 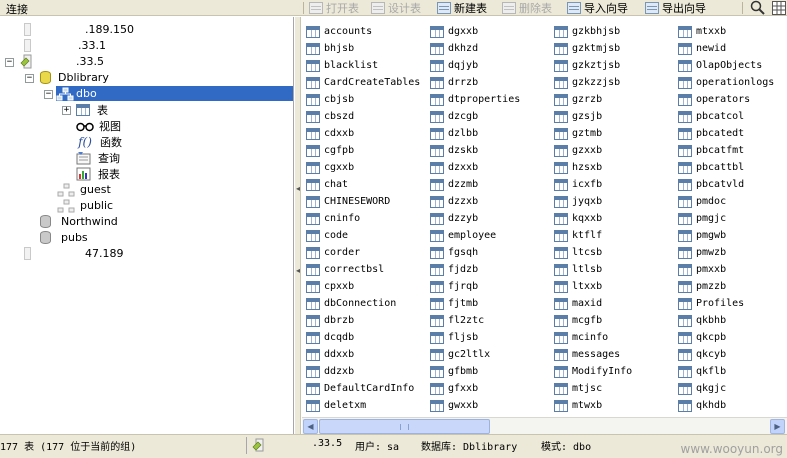 I want to click on tree-schema-public: public, so click(x=86, y=205).